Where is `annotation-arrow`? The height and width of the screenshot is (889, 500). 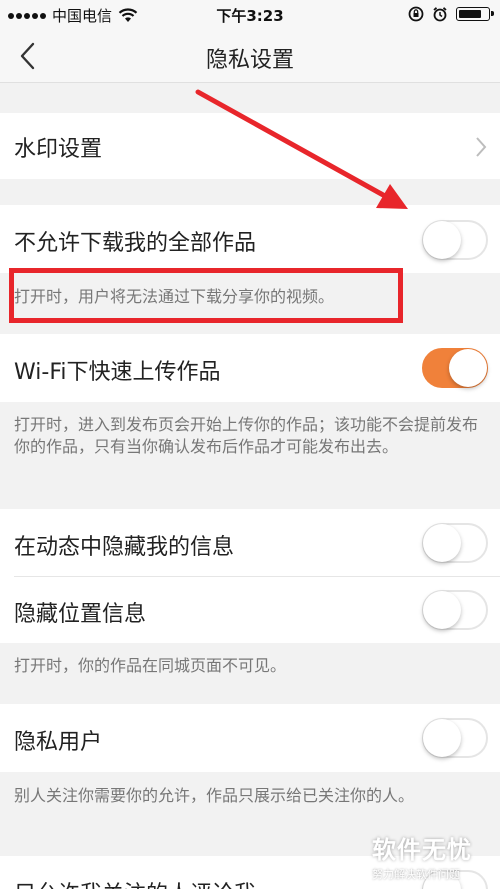
annotation-arrow is located at coordinates (301, 149).